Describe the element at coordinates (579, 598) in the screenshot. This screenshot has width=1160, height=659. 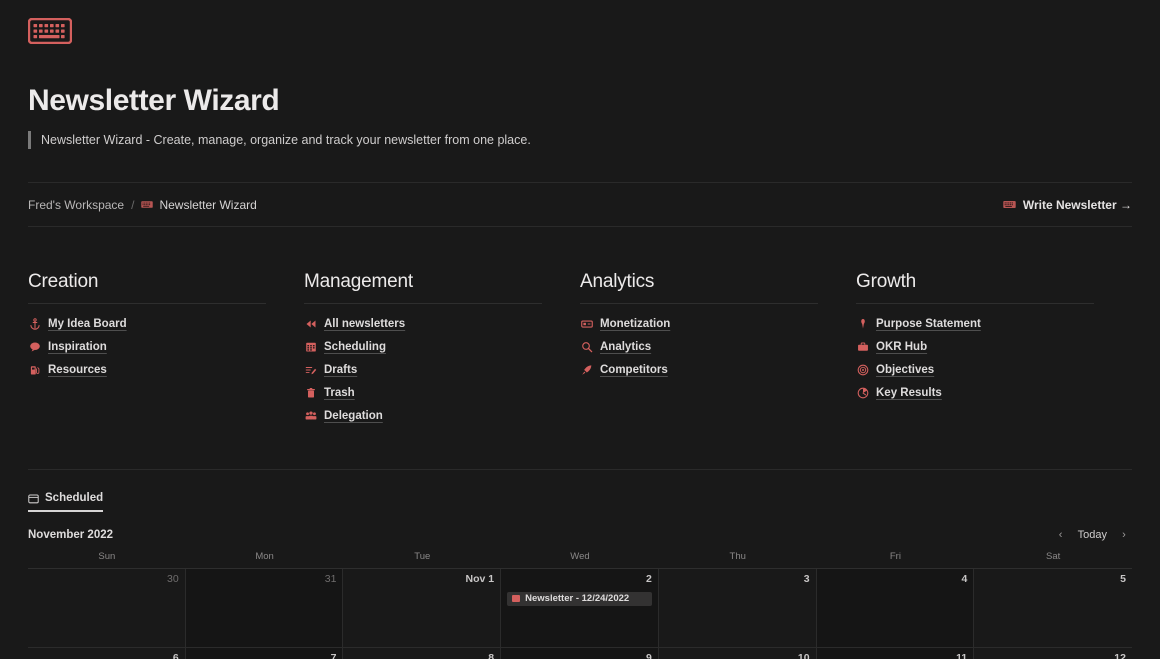
I see `calendar-event-chip: Newsletter - 12/24/2022` at that location.